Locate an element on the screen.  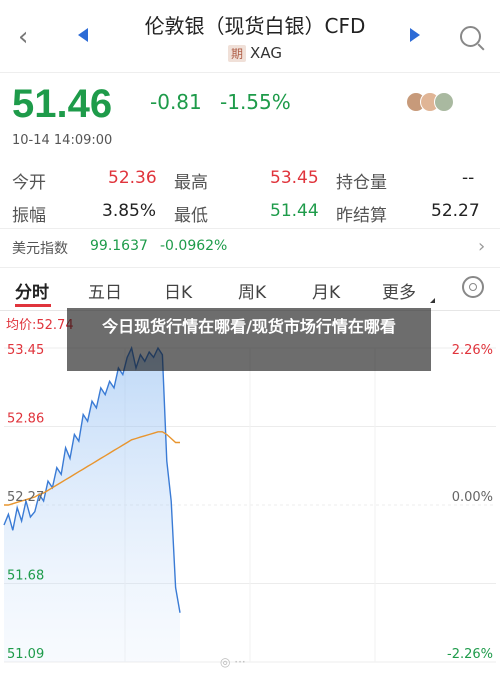
tab-more: 更多 is located at coordinates (399, 290).